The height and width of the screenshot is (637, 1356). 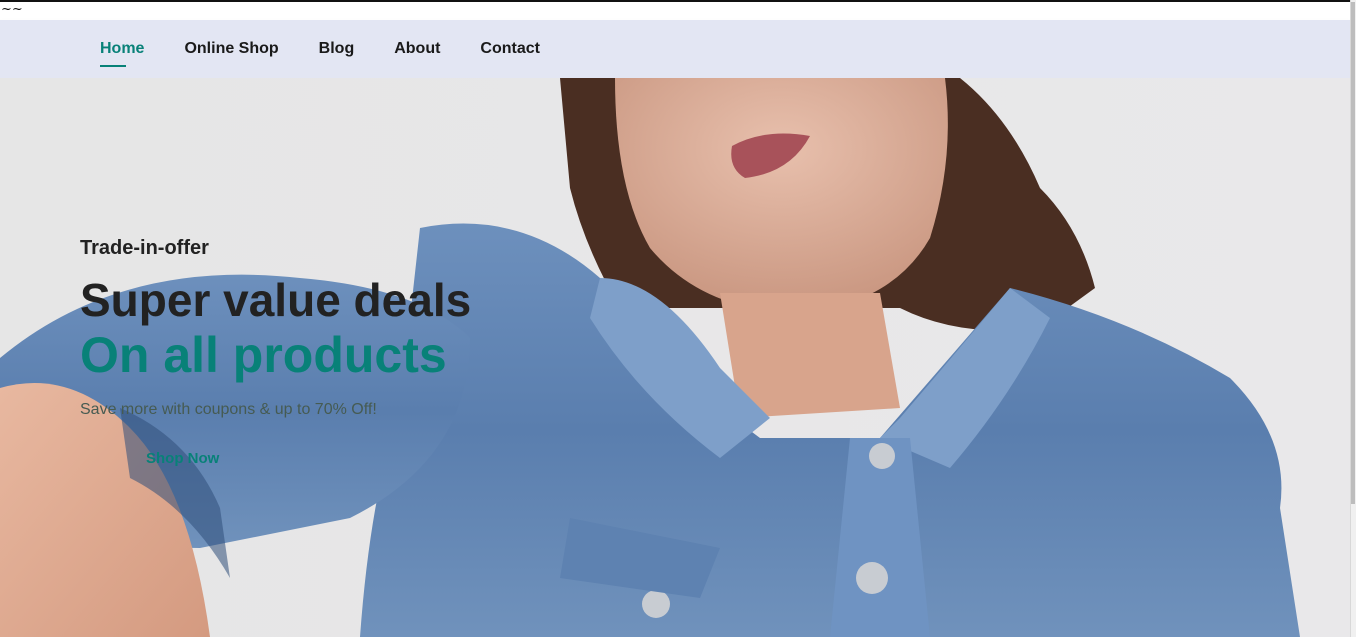 I want to click on nav-link-online-shop: Online Shop, so click(x=231, y=49).